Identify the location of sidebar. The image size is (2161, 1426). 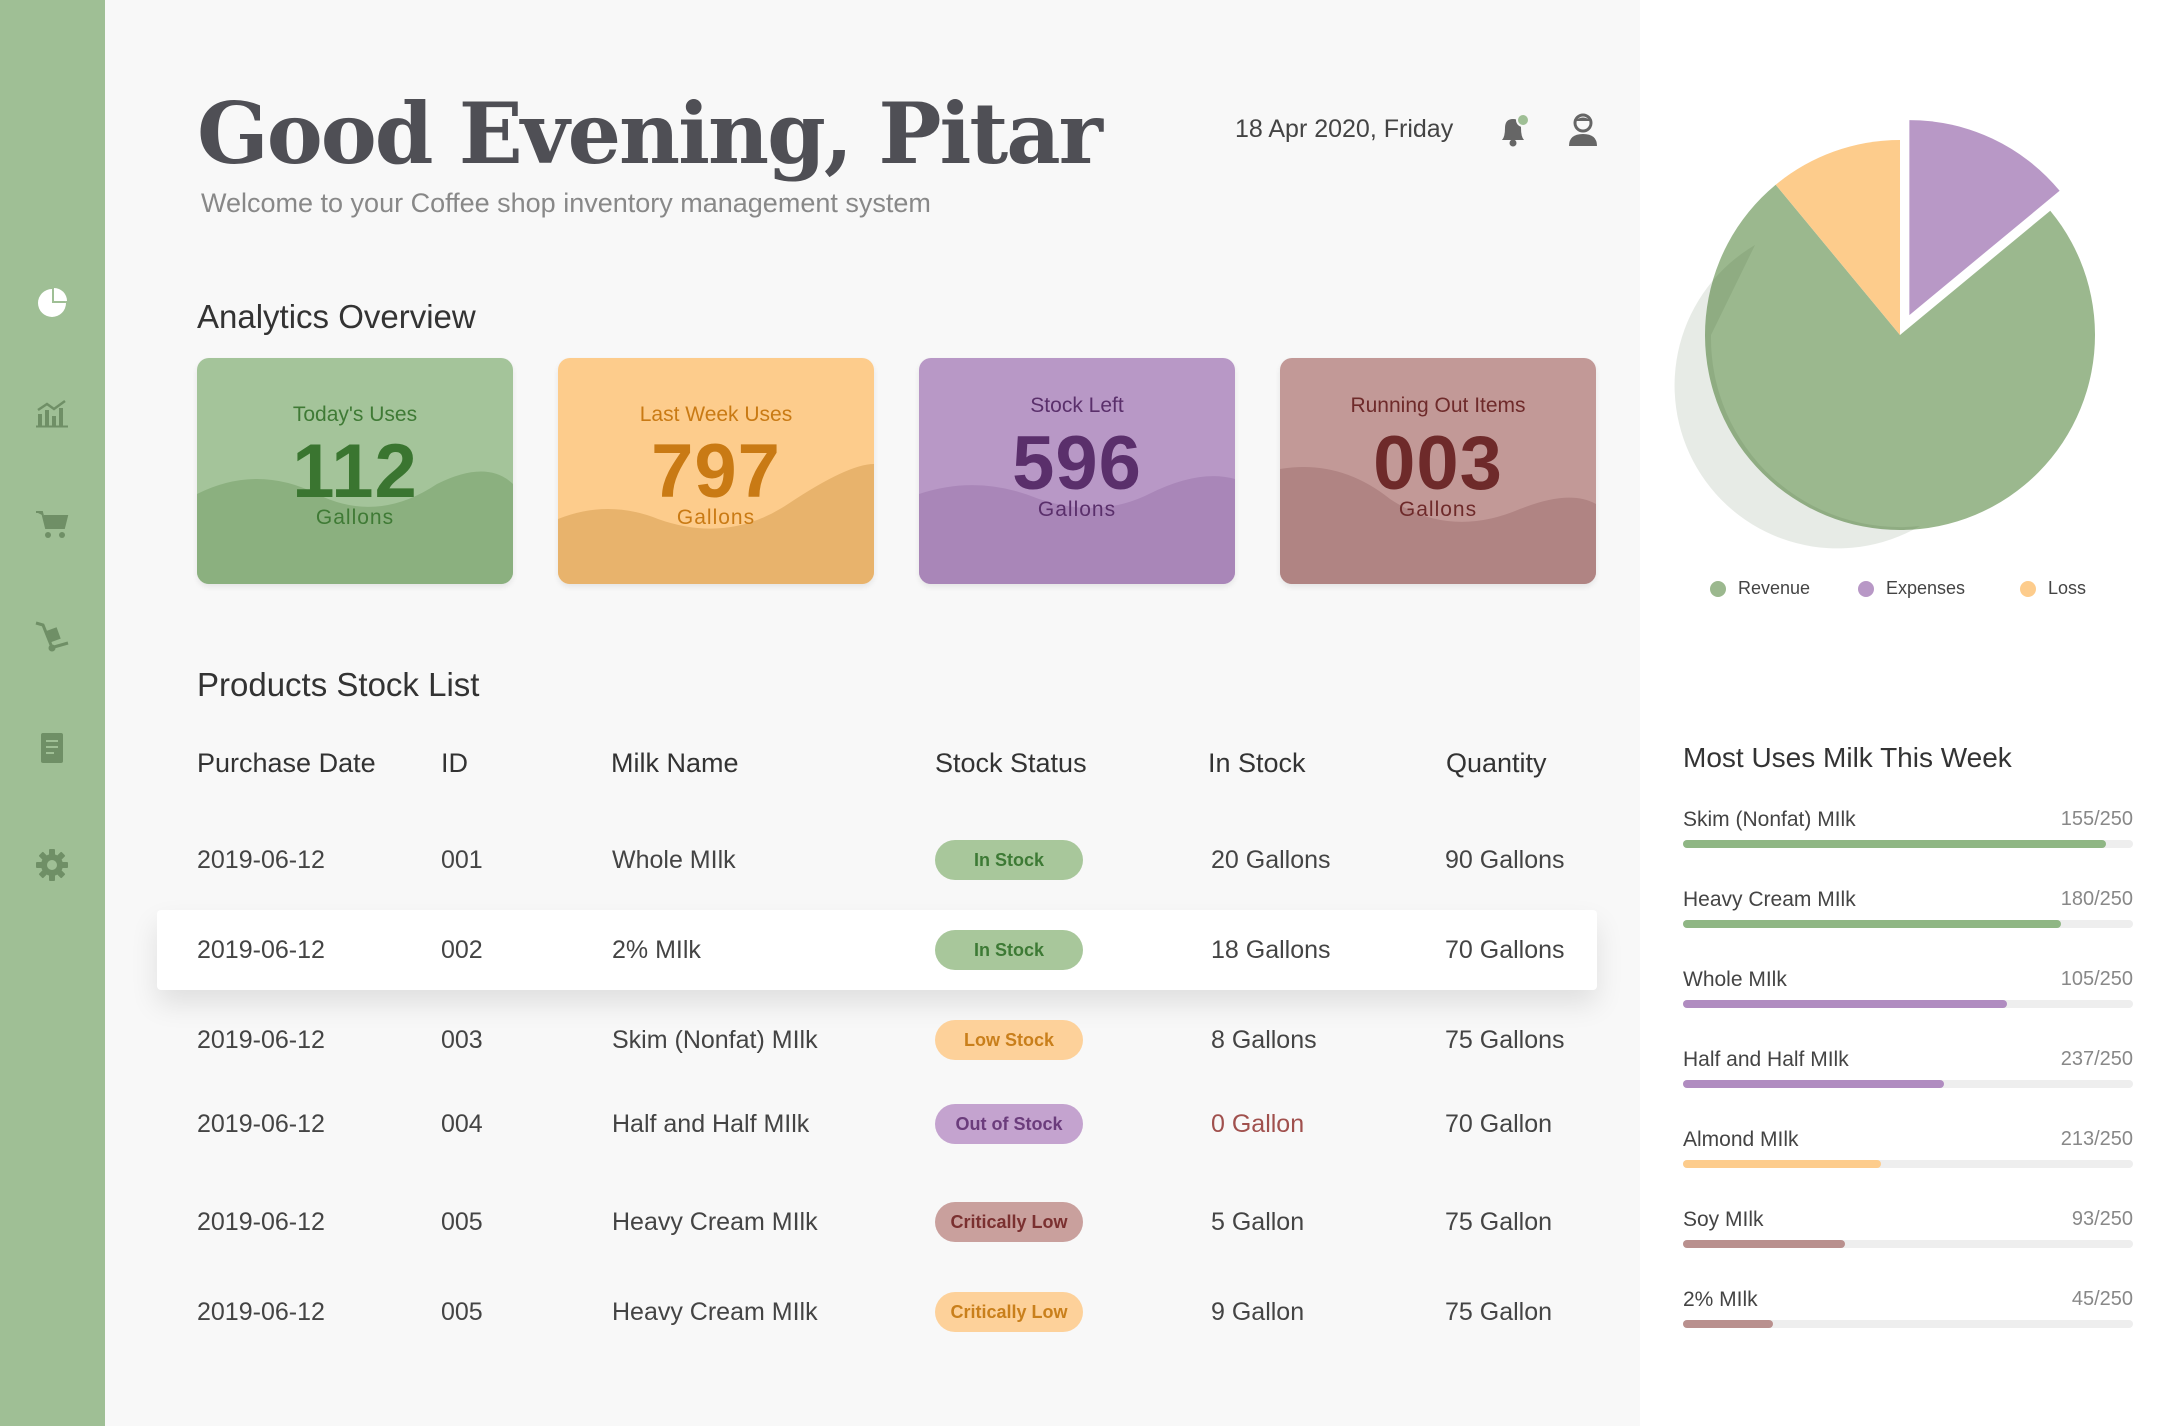
(52, 713).